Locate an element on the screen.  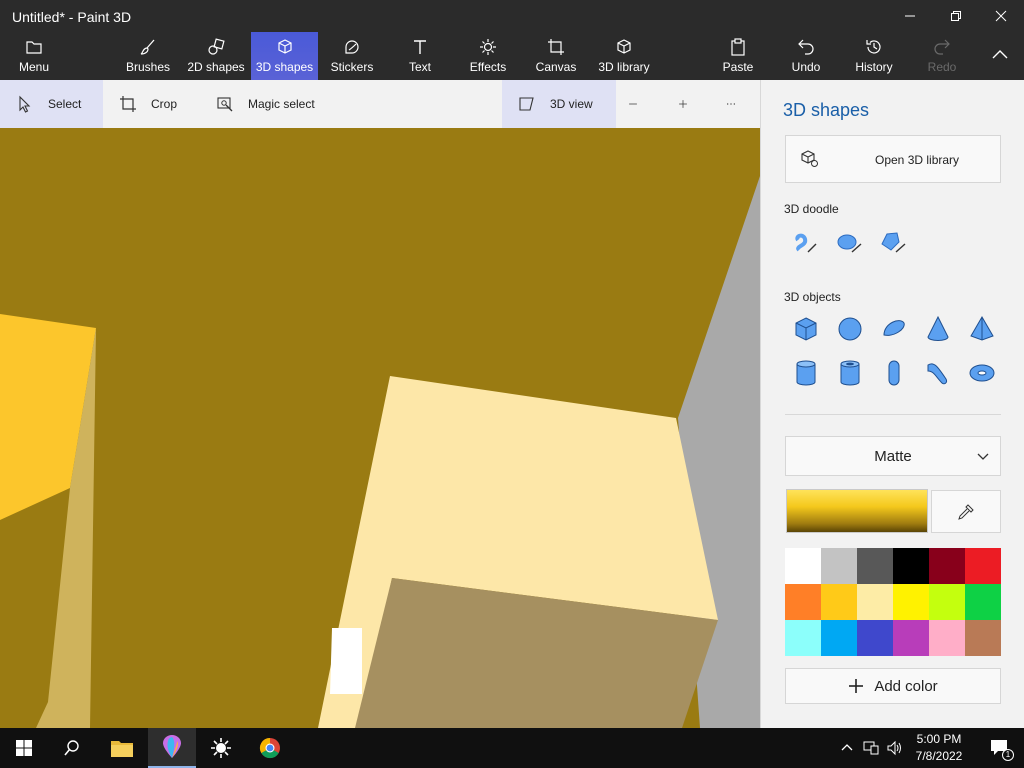
tab-3d-library-label: 3D library is located at coordinates (624, 67).